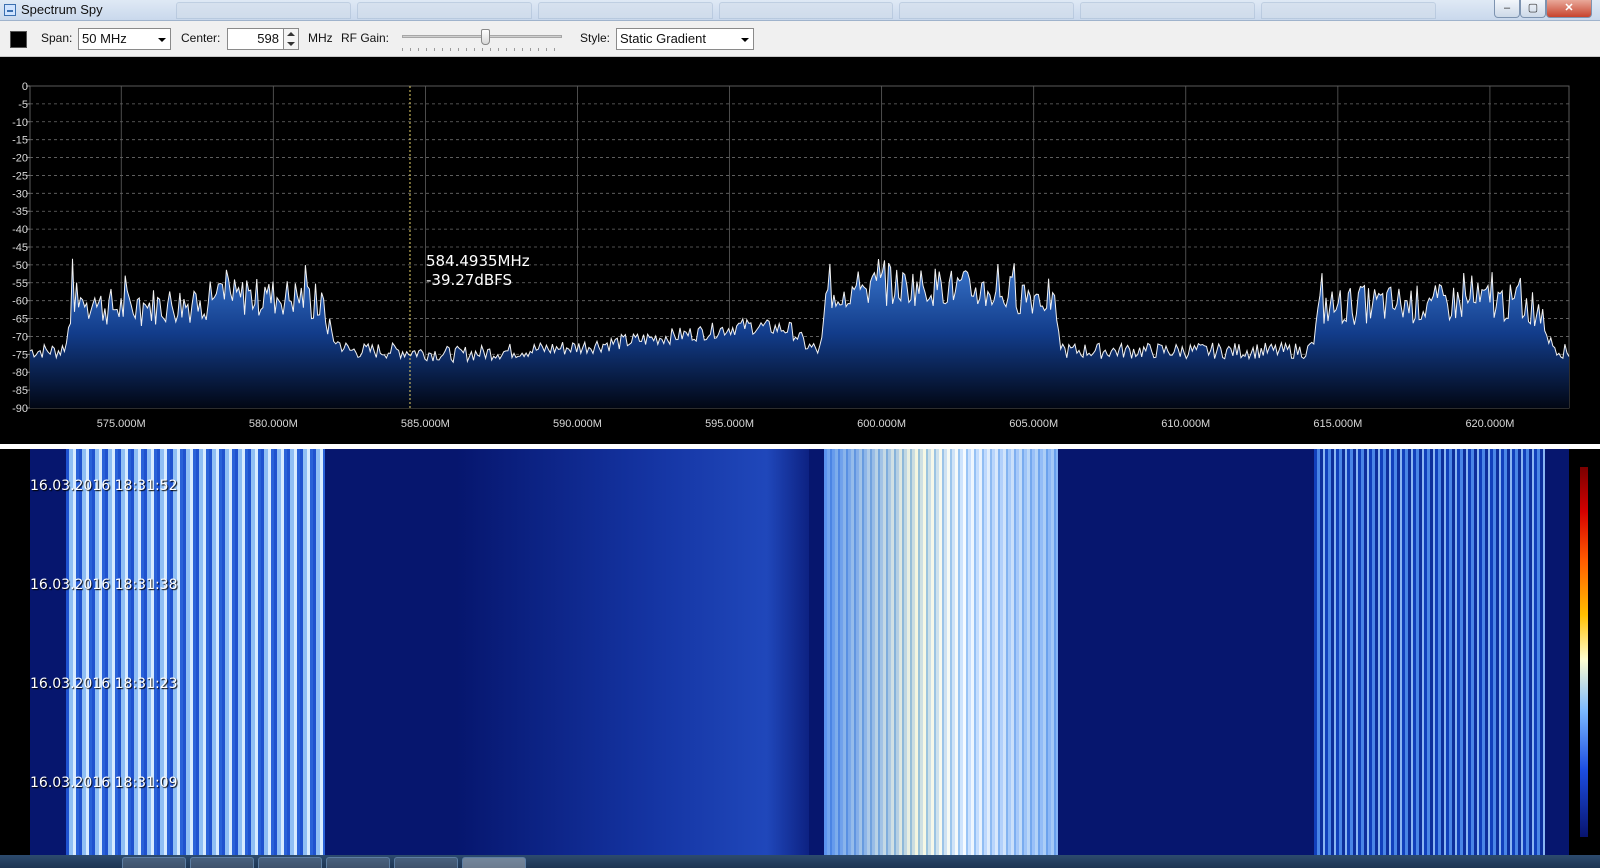 The image size is (1600, 868). Describe the element at coordinates (23, 105) in the screenshot. I see `y-tick-label: -5` at that location.